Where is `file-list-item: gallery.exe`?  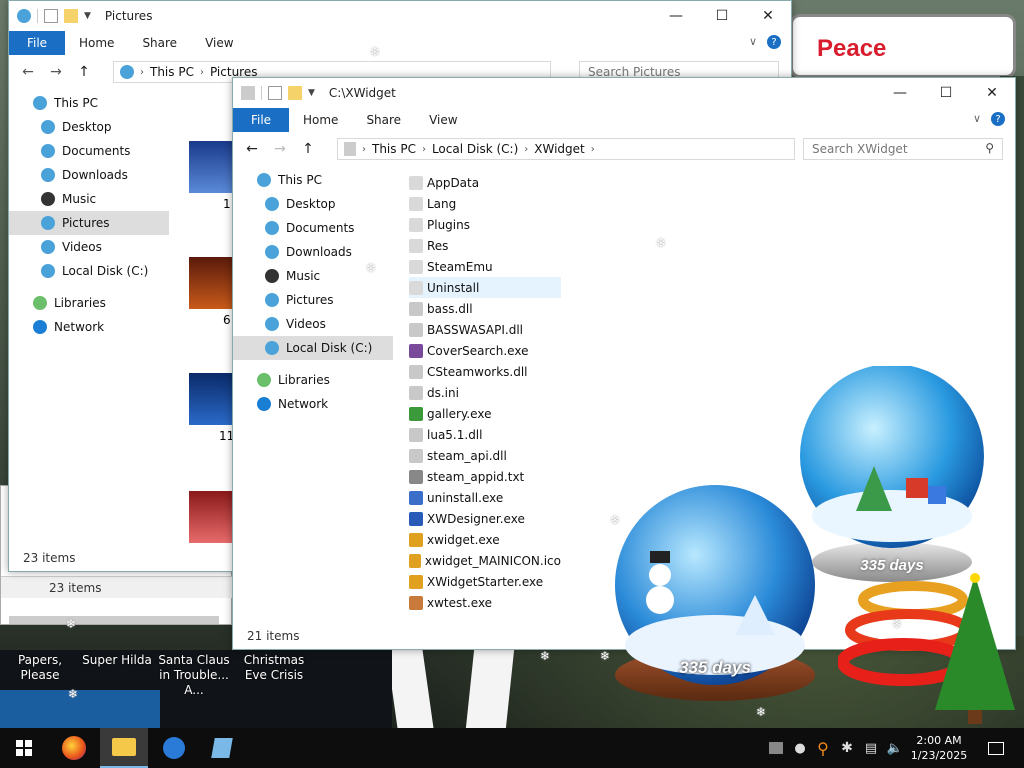 file-list-item: gallery.exe is located at coordinates (485, 413).